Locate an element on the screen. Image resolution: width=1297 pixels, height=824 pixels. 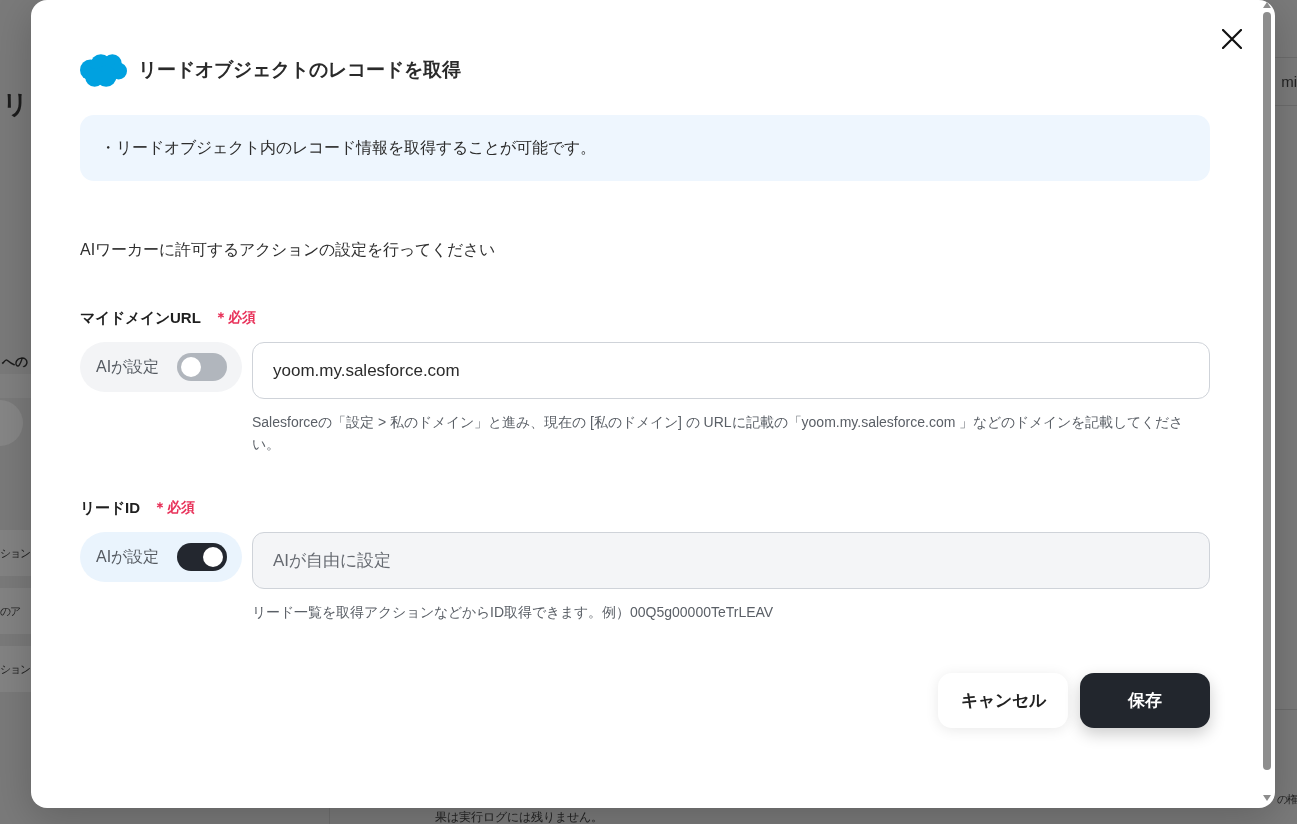
help-text: Salesforceの「設定 > 私のドメイン」と進み、現在の [私のドメイン] の URLに記載の「yoom.my.salesforce.com 」などのドメインを記載してください。 is located at coordinates (718, 433).